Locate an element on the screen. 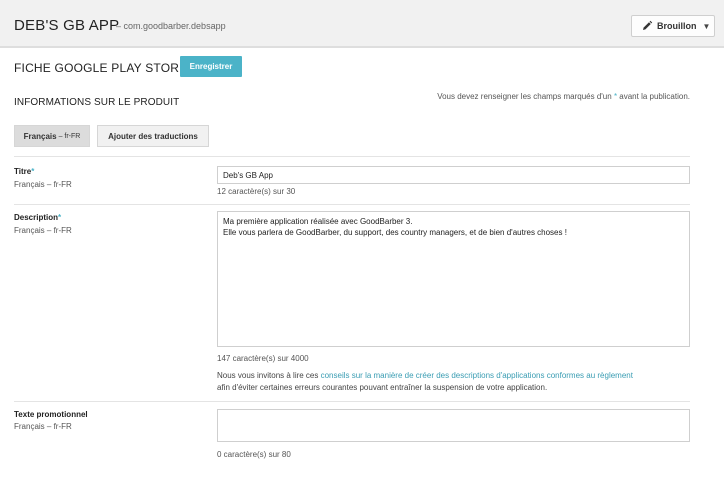 The width and height of the screenshot is (724, 482). title-label-text: Titre is located at coordinates (23, 171).